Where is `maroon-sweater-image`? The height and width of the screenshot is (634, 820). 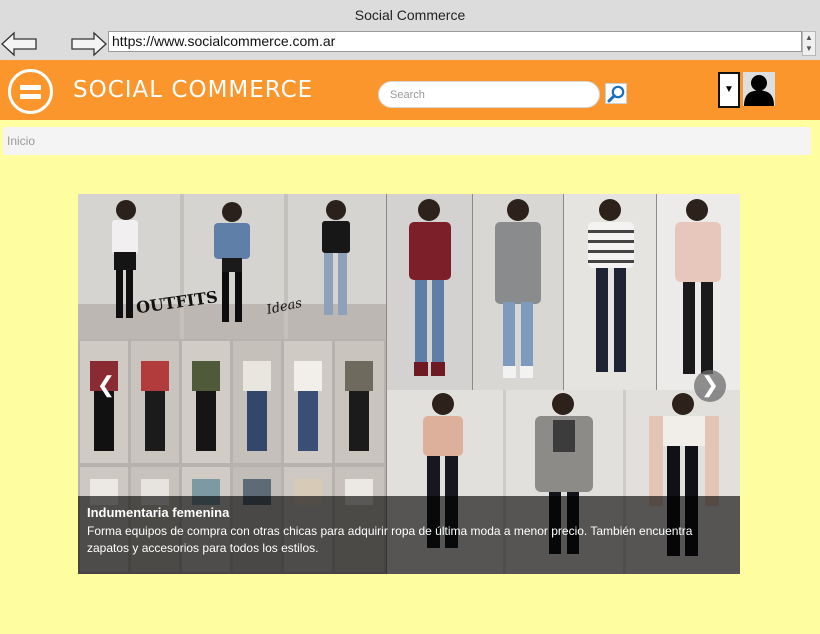 maroon-sweater-image is located at coordinates (429, 292).